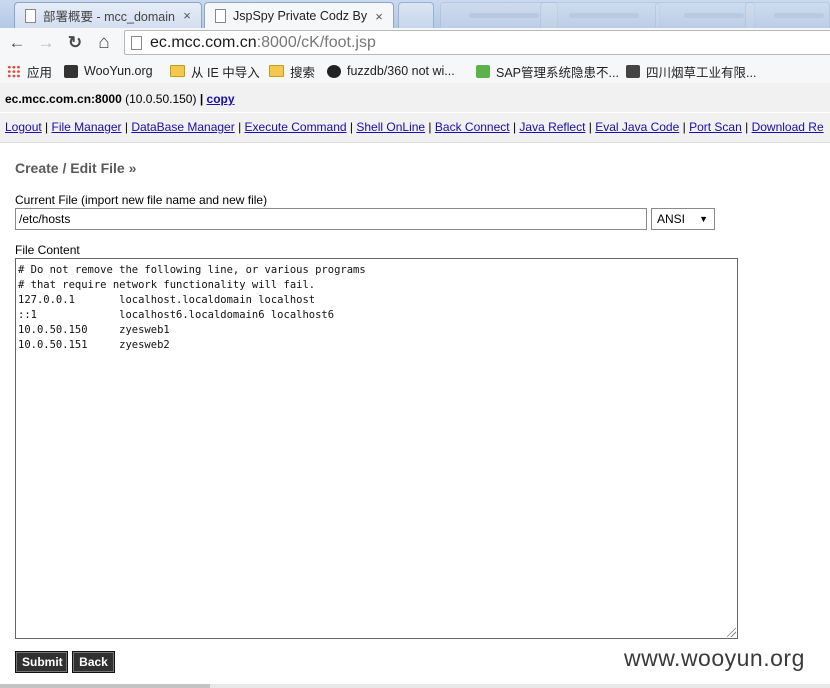 Image resolution: width=830 pixels, height=688 pixels. I want to click on database-manager-link: DataBase Manager, so click(182, 127).